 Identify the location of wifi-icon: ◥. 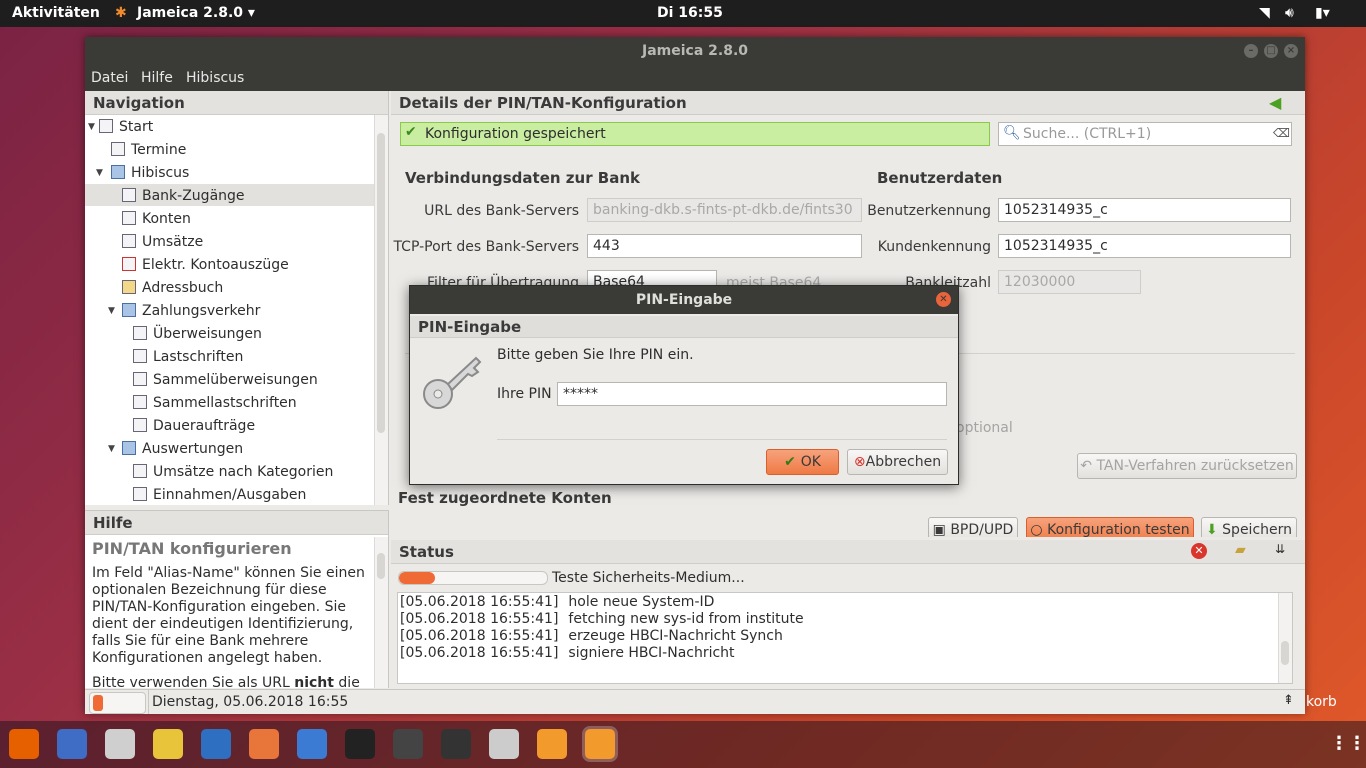
(1264, 13).